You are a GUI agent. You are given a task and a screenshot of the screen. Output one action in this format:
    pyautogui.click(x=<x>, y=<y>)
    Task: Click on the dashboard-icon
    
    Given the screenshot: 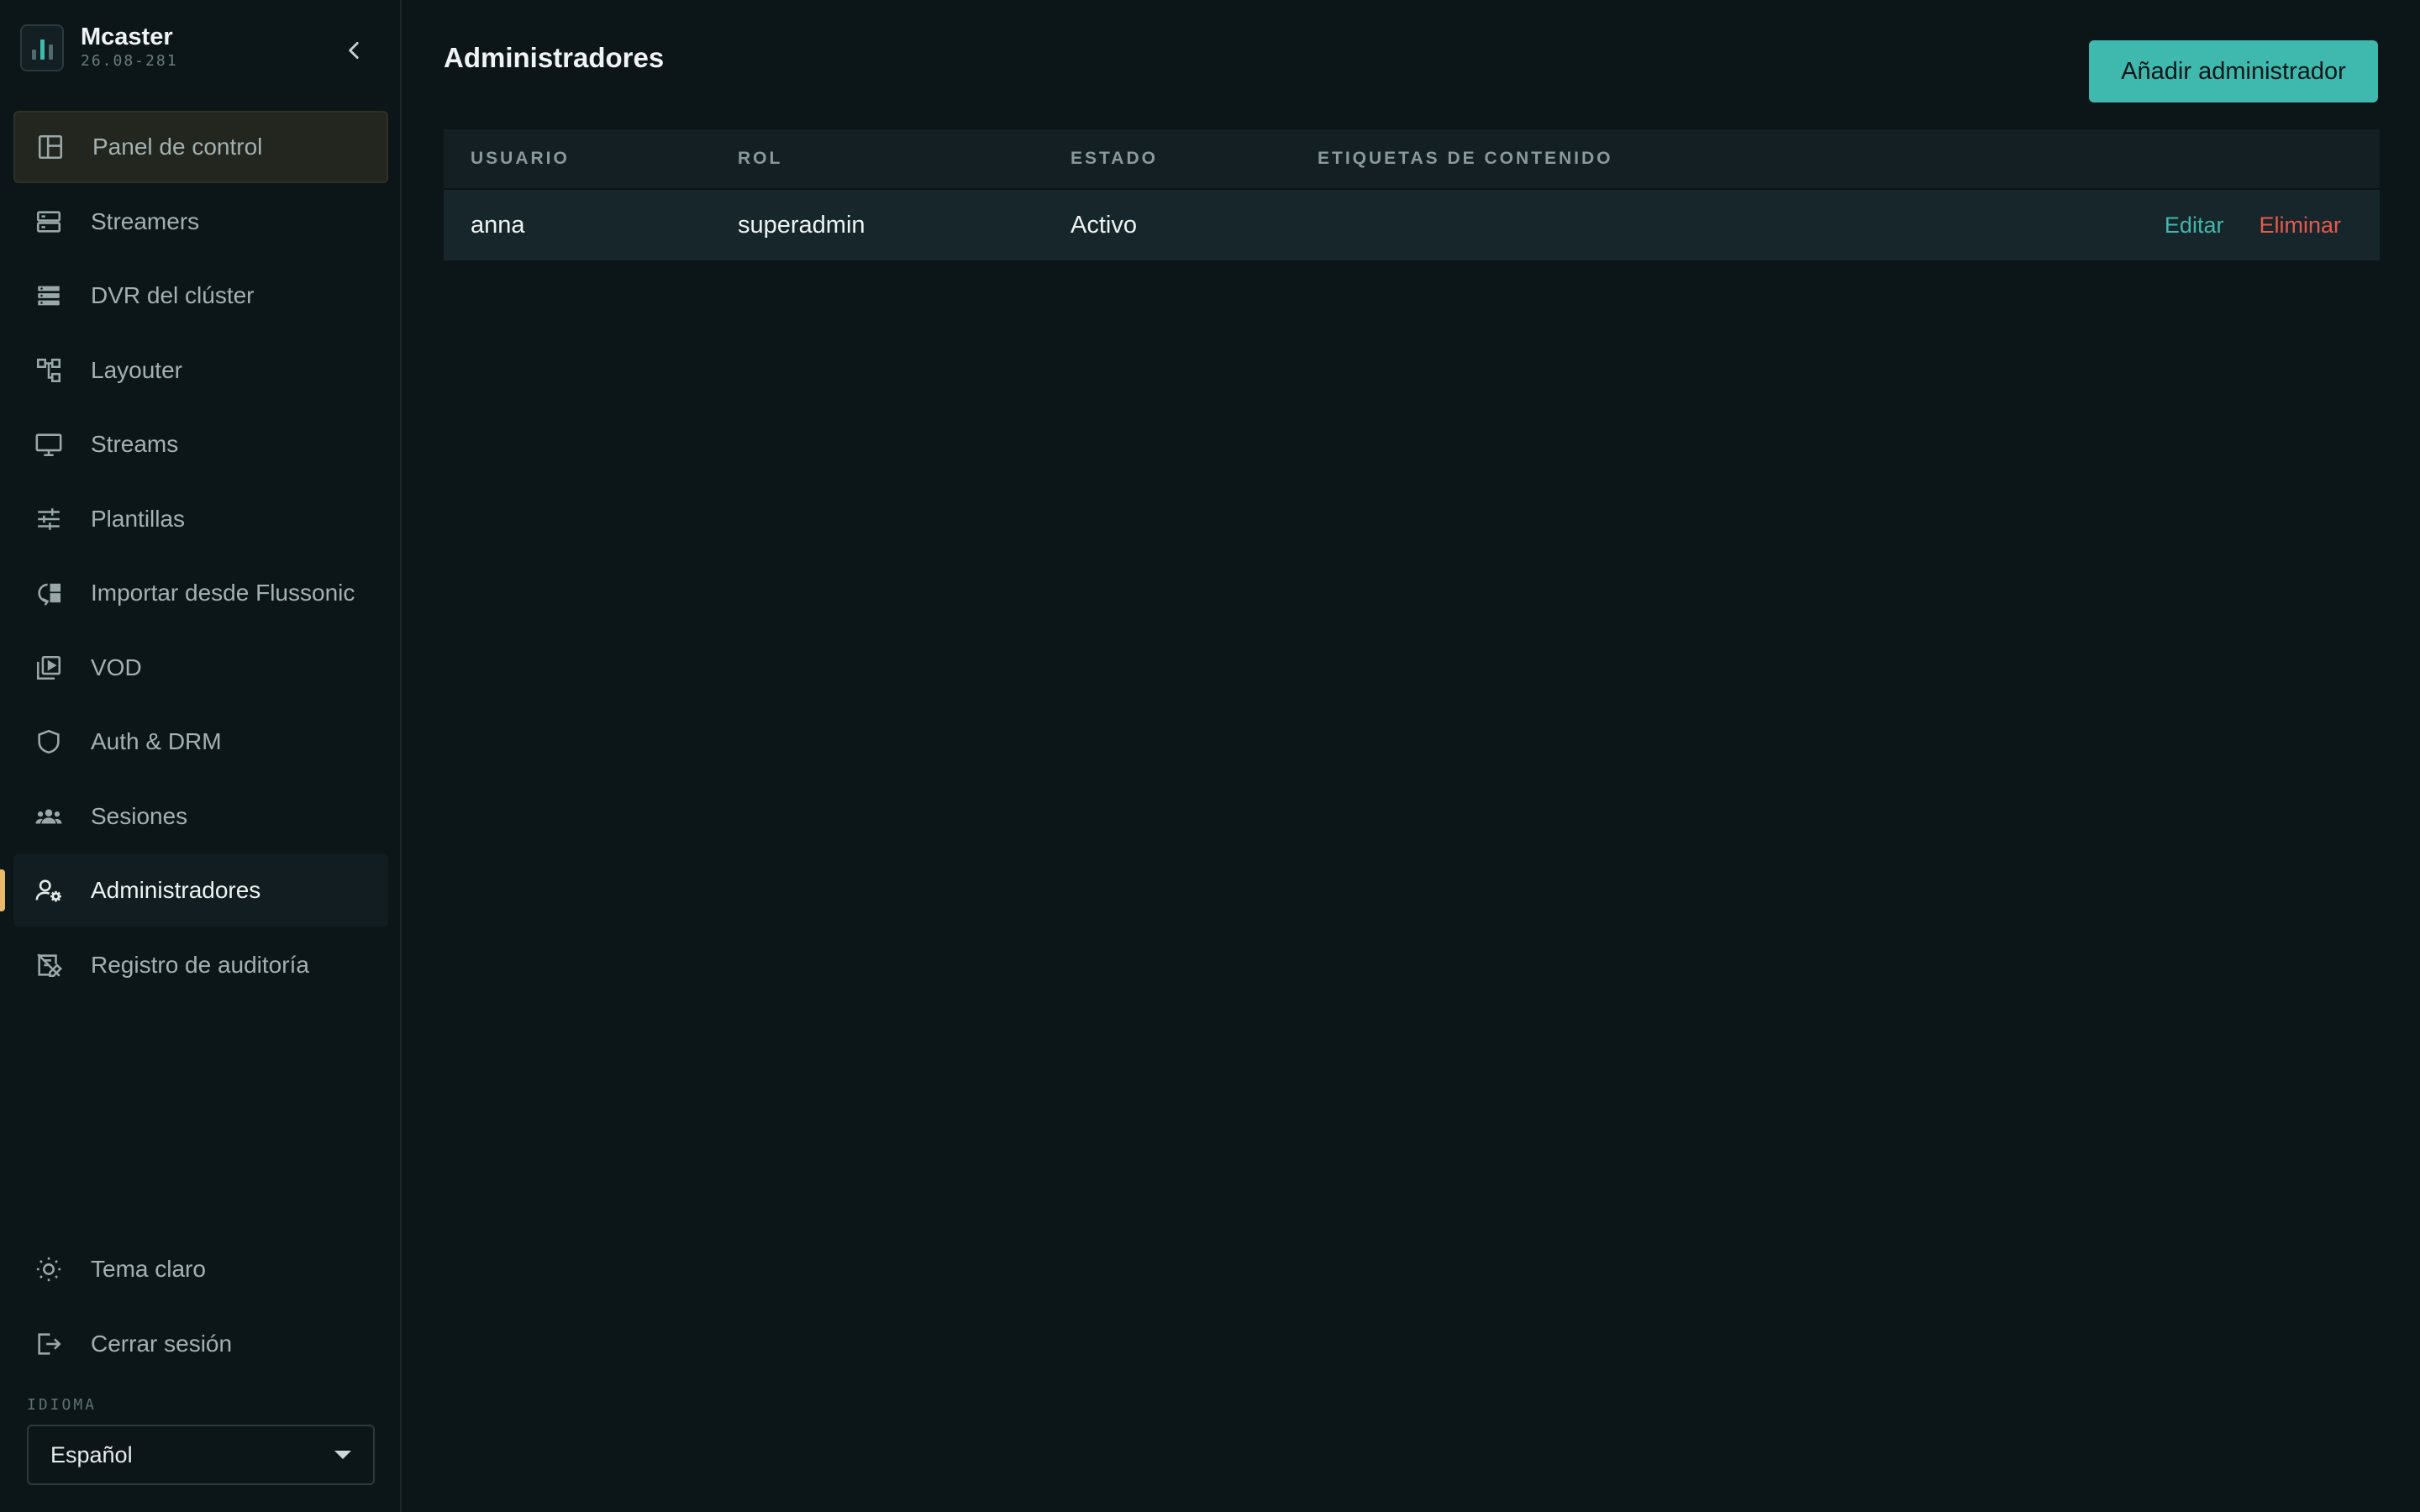 What is the action you would take?
    pyautogui.click(x=51, y=147)
    